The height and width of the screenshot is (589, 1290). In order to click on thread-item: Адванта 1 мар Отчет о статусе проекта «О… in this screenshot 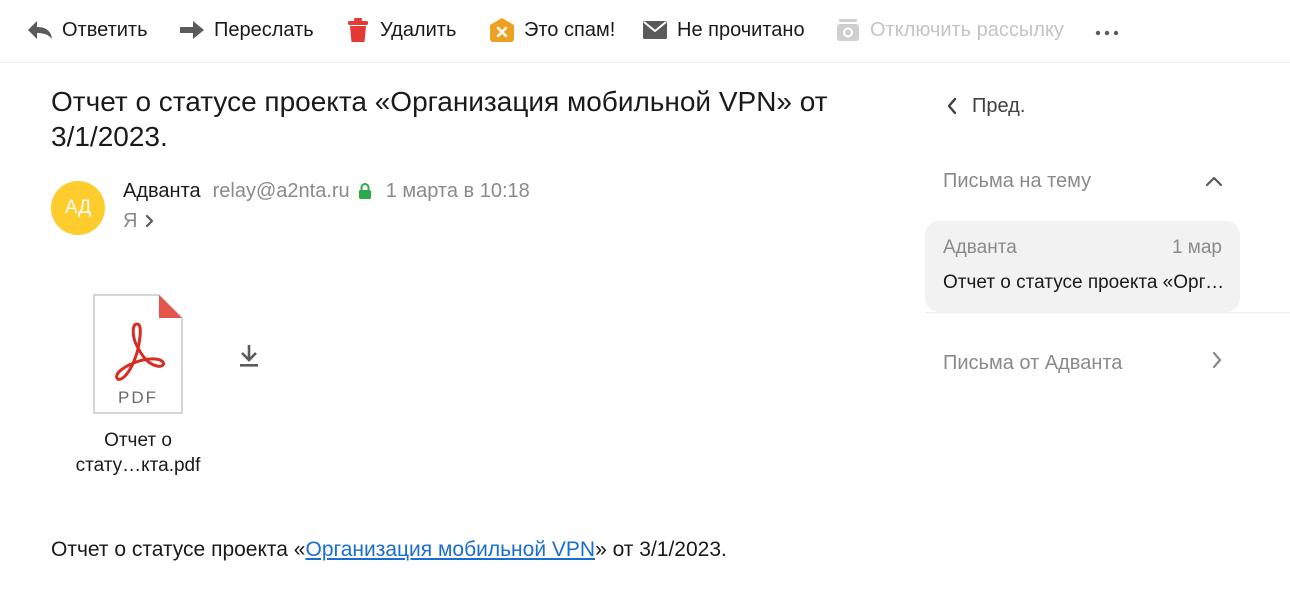, I will do `click(1082, 266)`.